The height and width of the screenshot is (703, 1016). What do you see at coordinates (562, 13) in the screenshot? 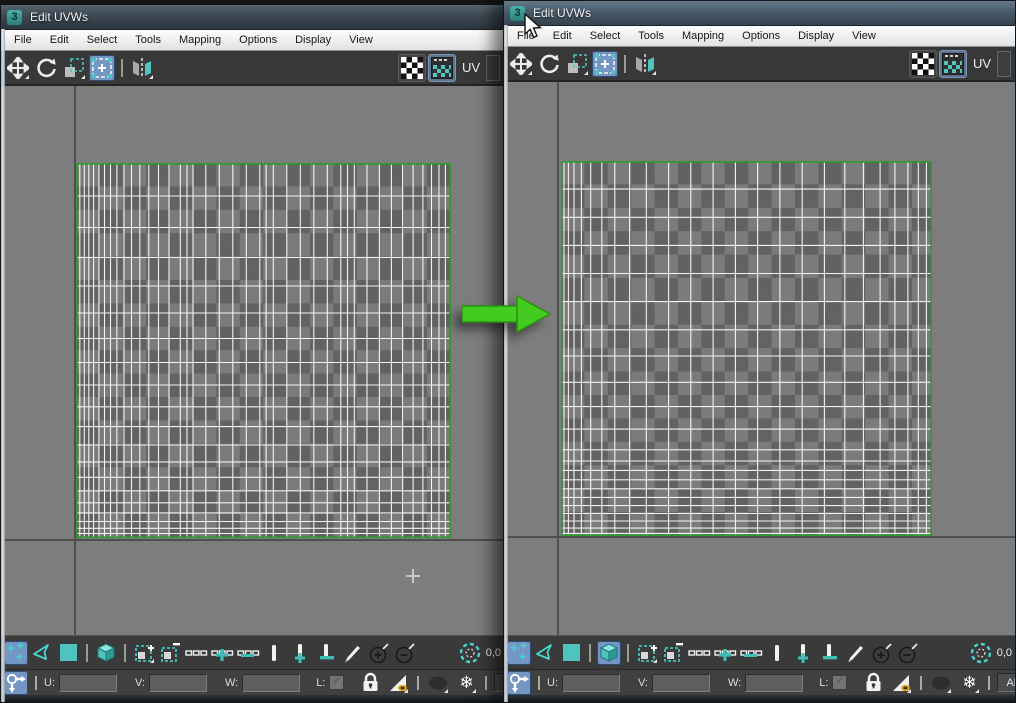
I see `window-title: Edit UVWs` at bounding box center [562, 13].